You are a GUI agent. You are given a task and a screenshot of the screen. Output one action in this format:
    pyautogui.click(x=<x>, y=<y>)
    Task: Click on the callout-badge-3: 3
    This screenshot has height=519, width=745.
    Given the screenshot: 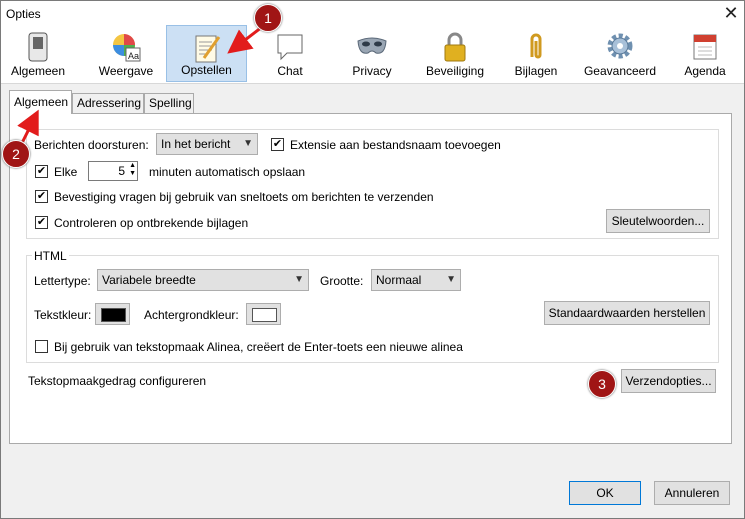 What is the action you would take?
    pyautogui.click(x=602, y=384)
    